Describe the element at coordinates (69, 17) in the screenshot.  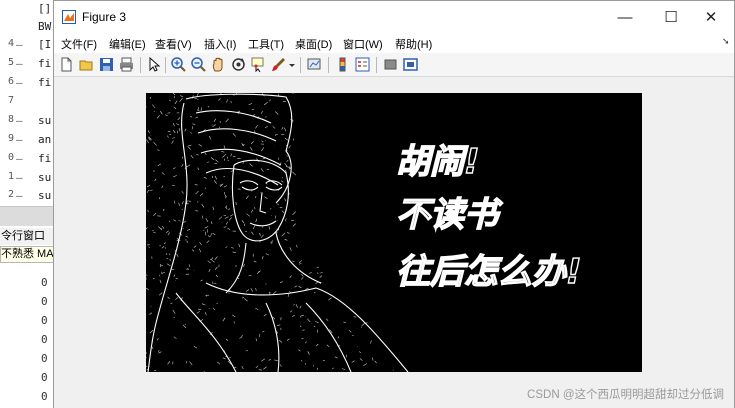
I see `matlab-figure-icon` at that location.